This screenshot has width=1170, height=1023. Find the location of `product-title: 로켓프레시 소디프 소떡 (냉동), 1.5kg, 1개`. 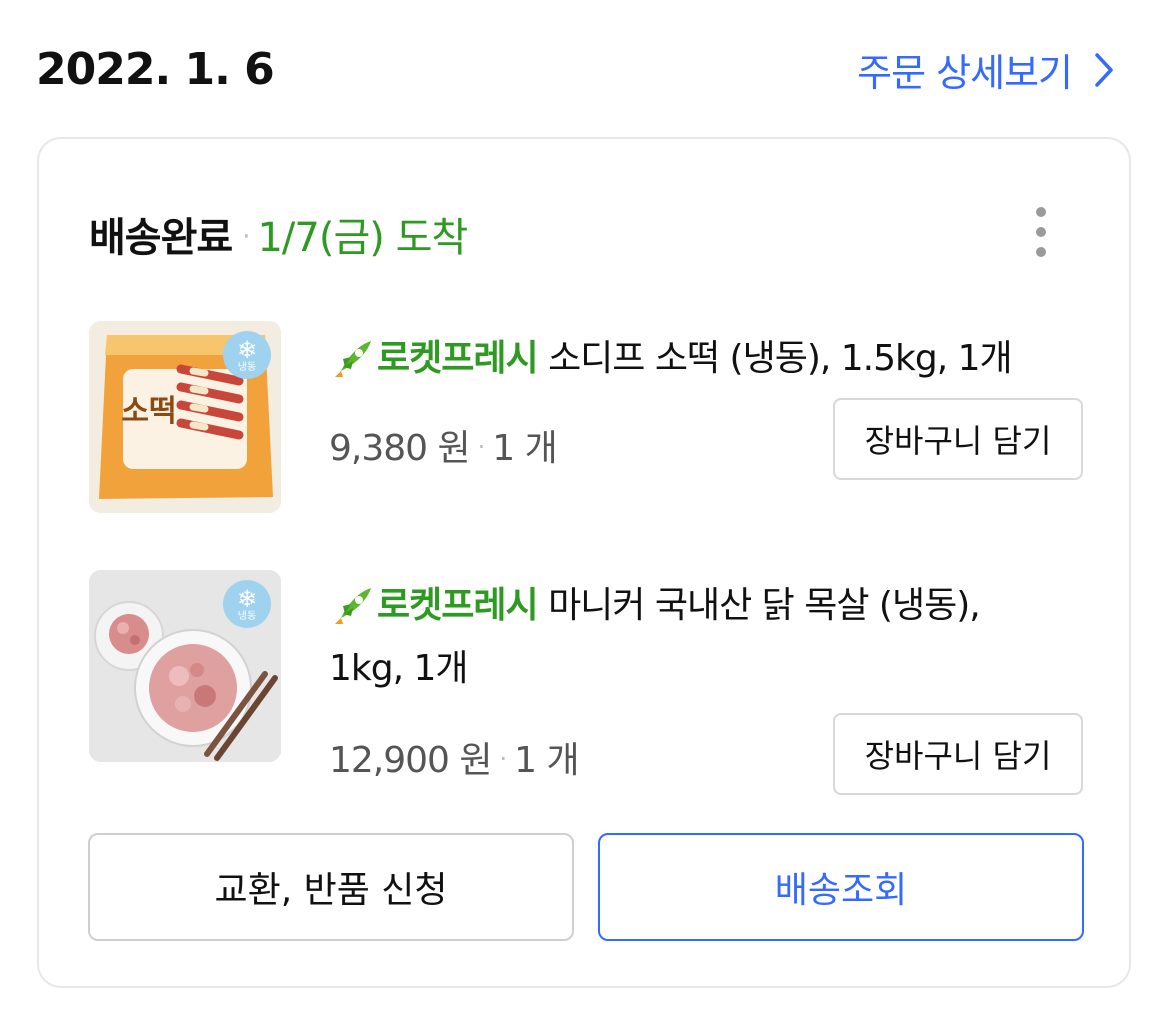

product-title: 로켓프레시 소디프 소떡 (냉동), 1.5kg, 1개 is located at coordinates (689, 358).